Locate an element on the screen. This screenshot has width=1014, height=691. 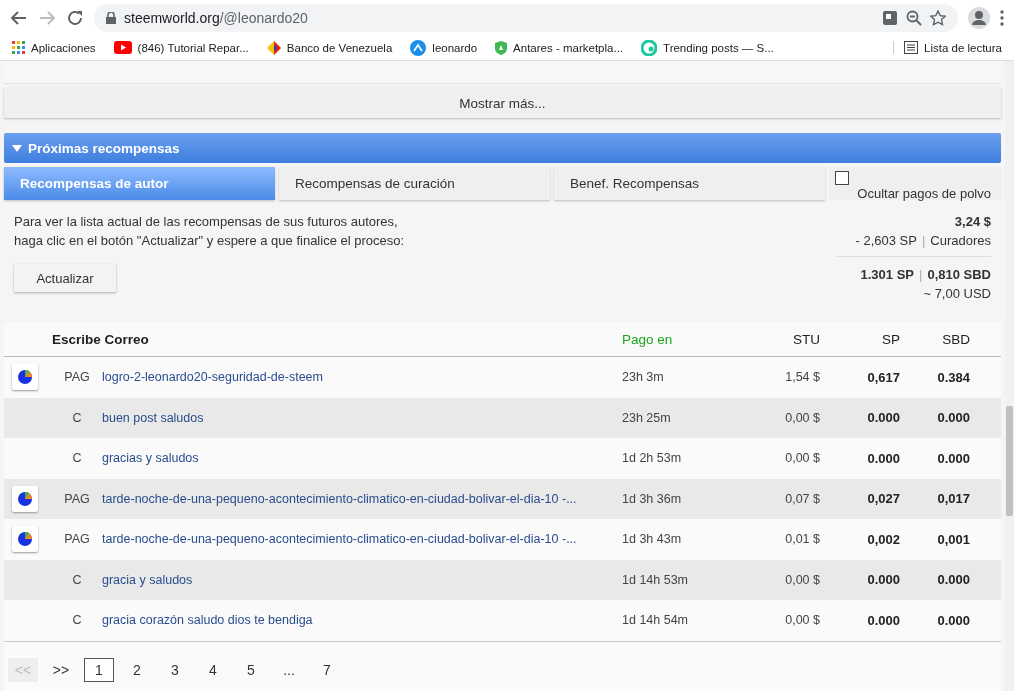
instructions-text: Para ver la lista actual de las recompensas de sus futuros autores, haga clic en el botón "Actualizar" y espere a que finalice el proceso: is located at coordinates (209, 231).